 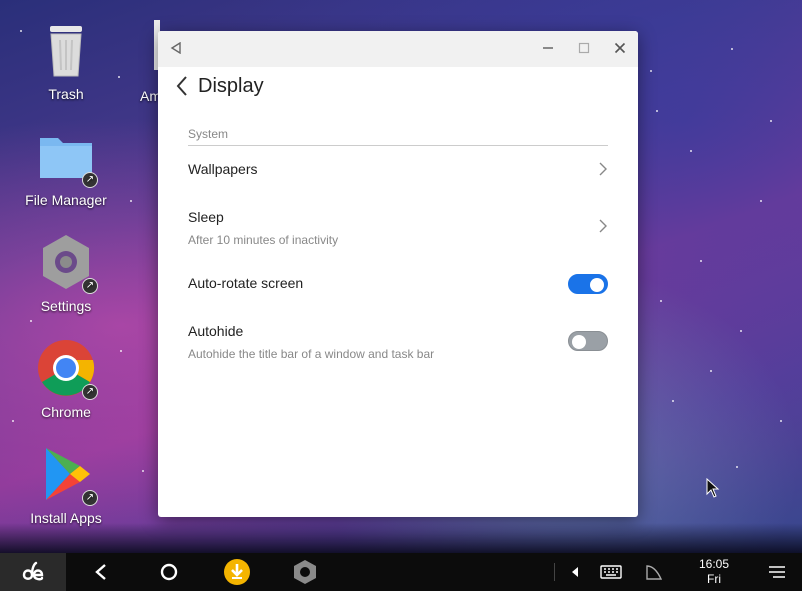 I want to click on download-icon, so click(x=237, y=572).